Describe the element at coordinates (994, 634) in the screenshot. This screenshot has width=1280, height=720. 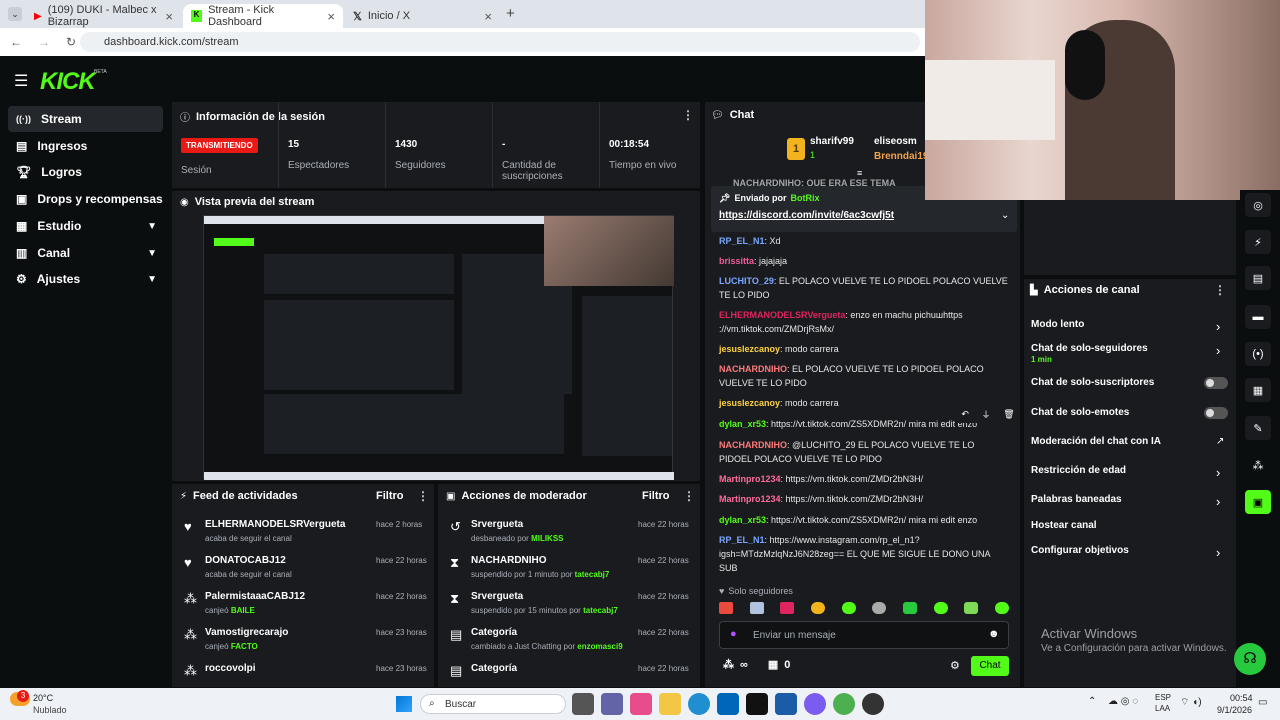
I see `emoji-icon: ☻` at that location.